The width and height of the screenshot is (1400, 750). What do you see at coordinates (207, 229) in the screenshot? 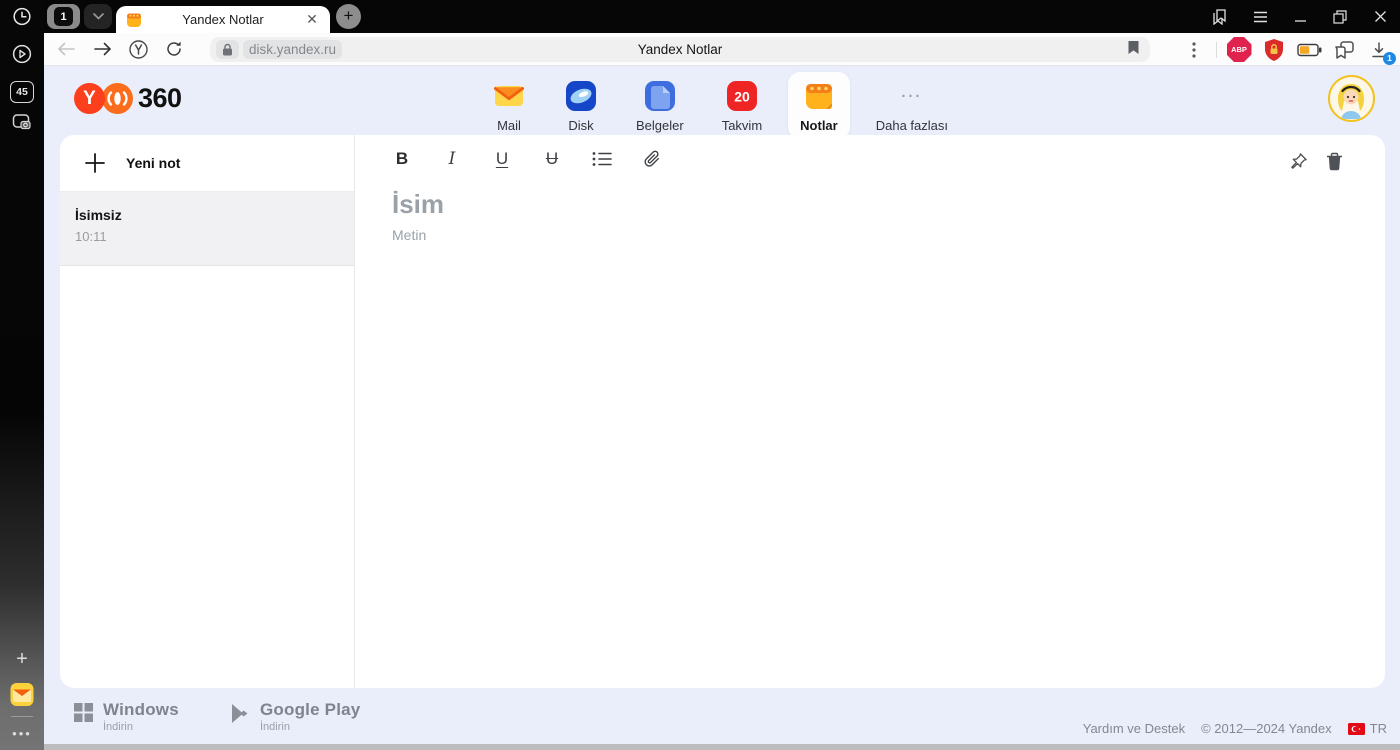
I see `note-list-item: İsimsiz 10:11` at bounding box center [207, 229].